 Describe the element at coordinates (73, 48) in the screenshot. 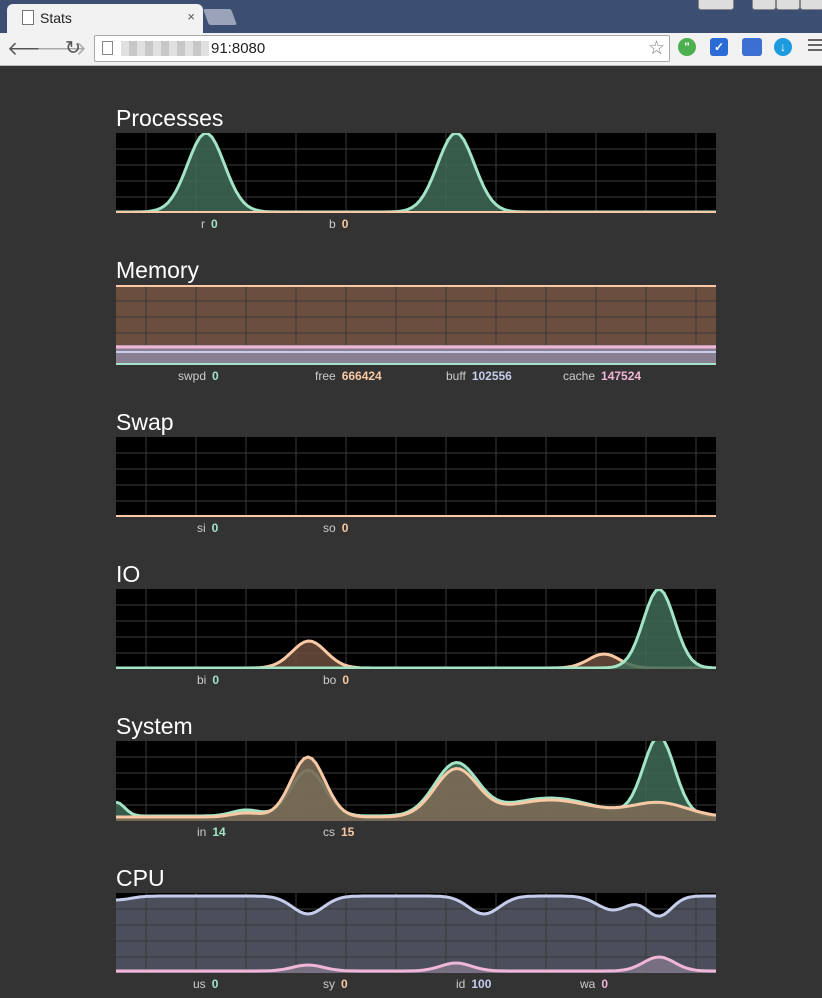

I see `reload-icon: ↻` at that location.